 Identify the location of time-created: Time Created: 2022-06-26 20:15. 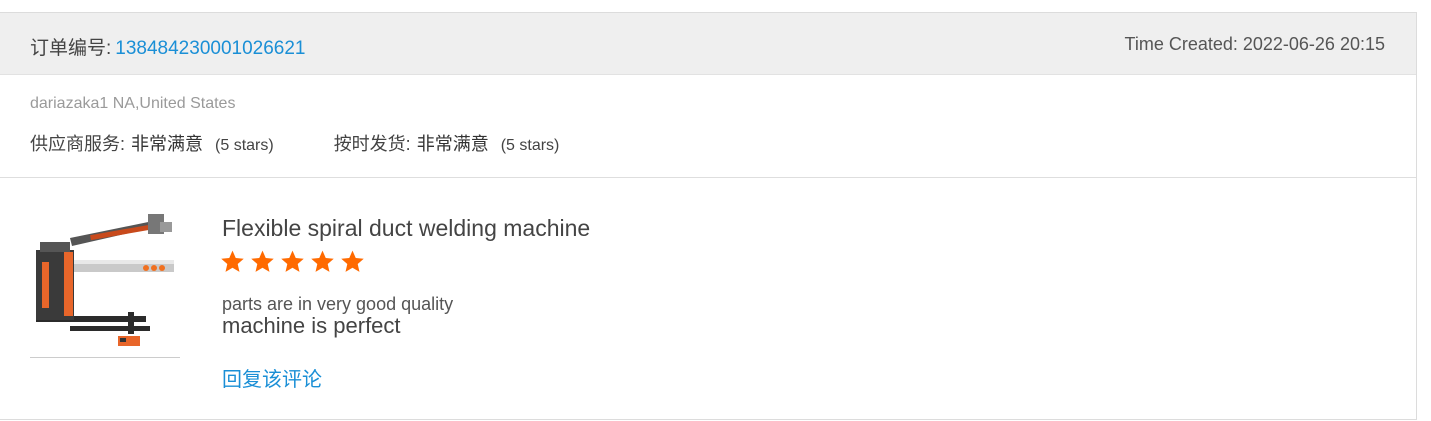
(1255, 44).